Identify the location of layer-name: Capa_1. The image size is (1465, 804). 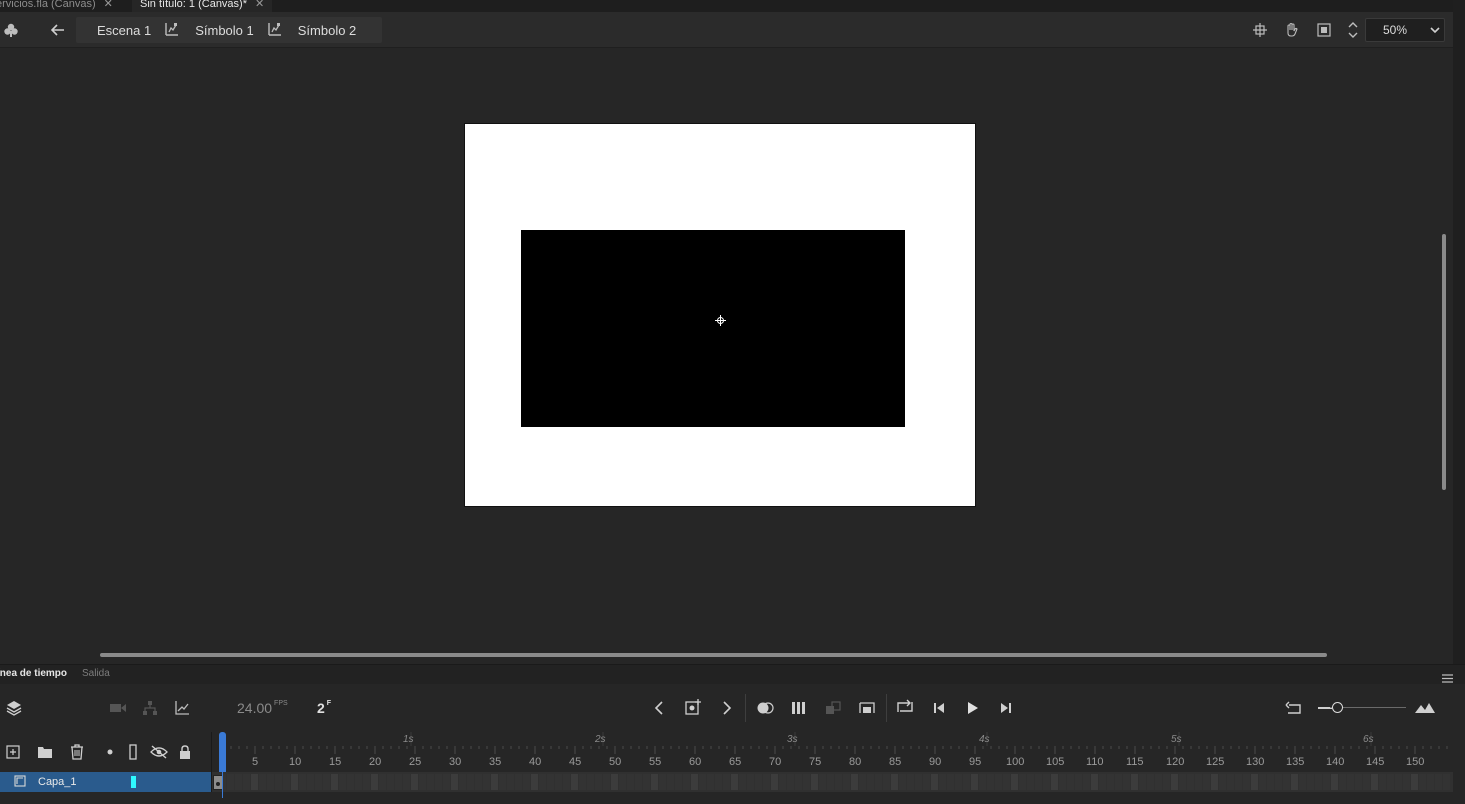
(57, 782).